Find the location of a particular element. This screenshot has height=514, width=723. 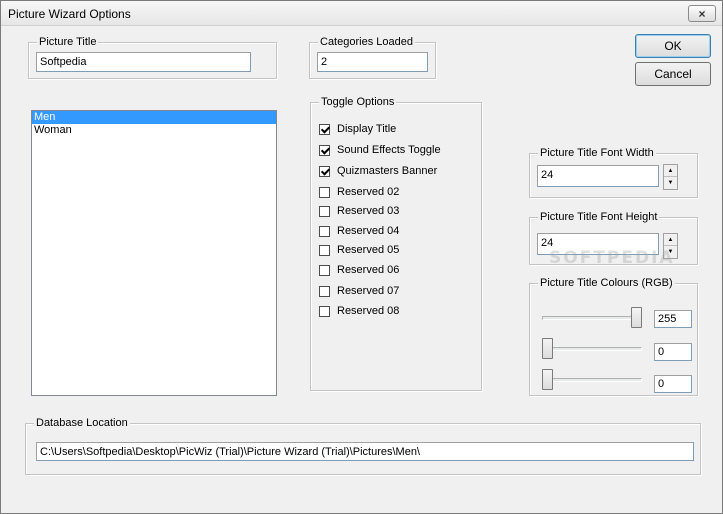

checkbox-label: Sound Effects Toggle is located at coordinates (389, 150).